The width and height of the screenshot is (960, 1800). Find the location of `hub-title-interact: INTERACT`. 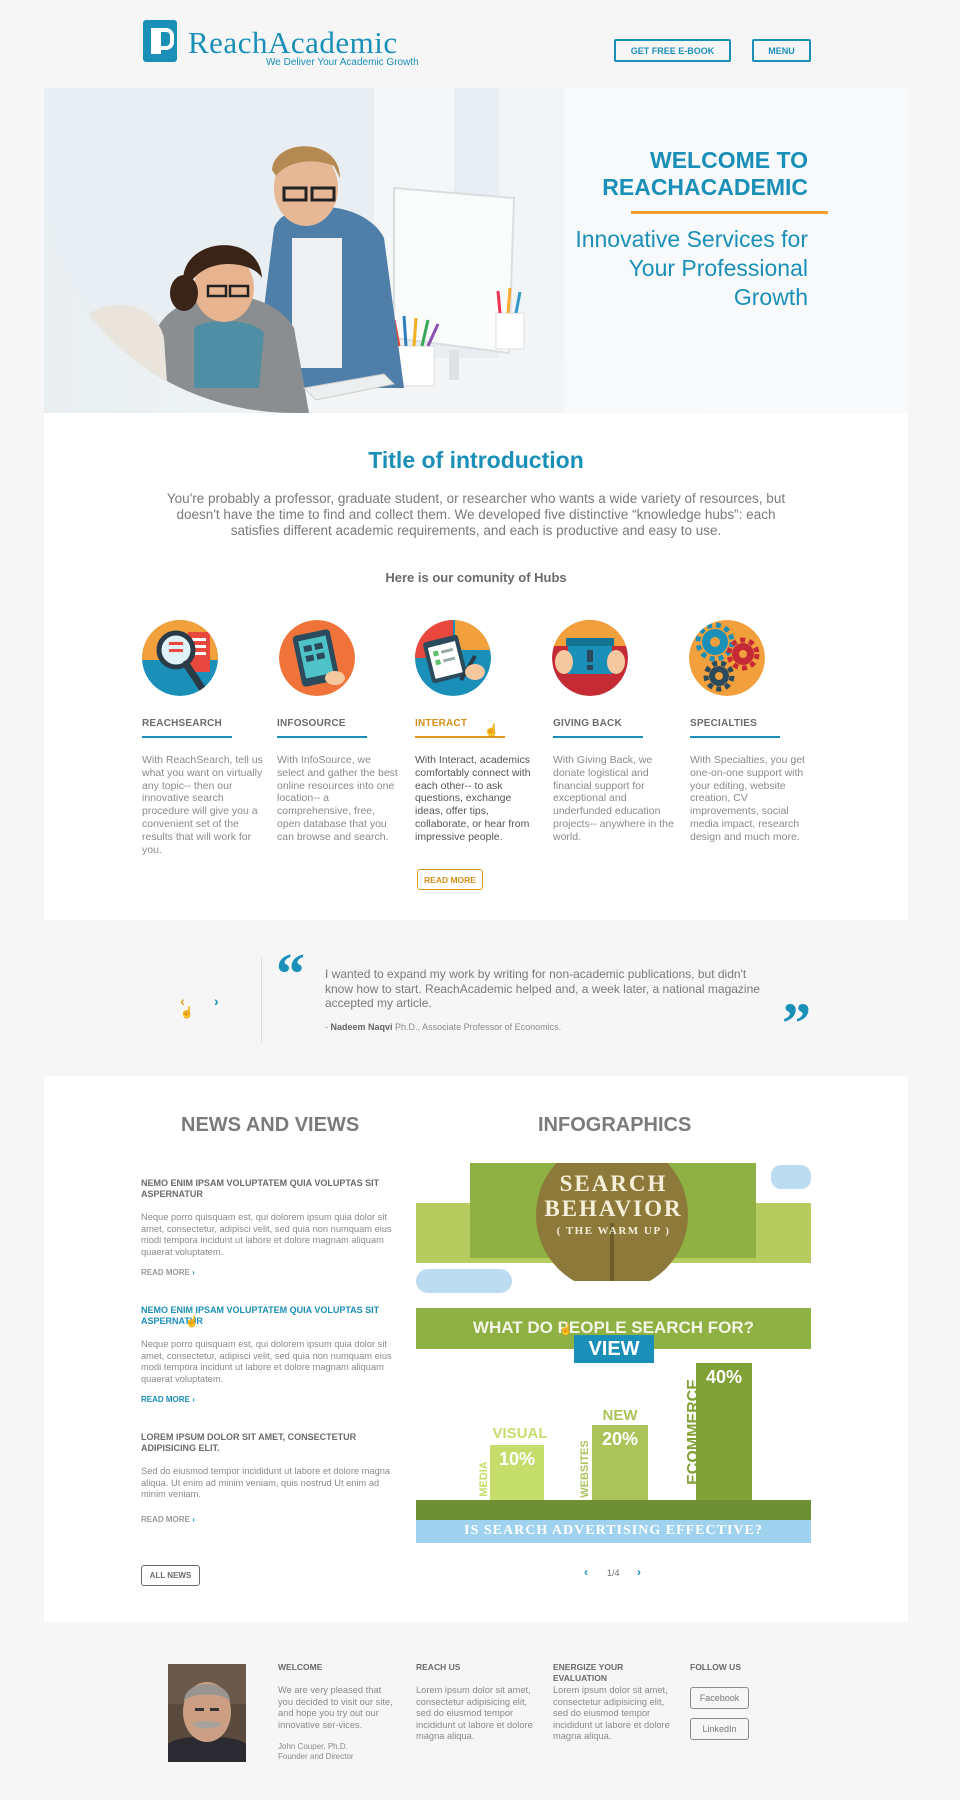

hub-title-interact: INTERACT is located at coordinates (441, 723).